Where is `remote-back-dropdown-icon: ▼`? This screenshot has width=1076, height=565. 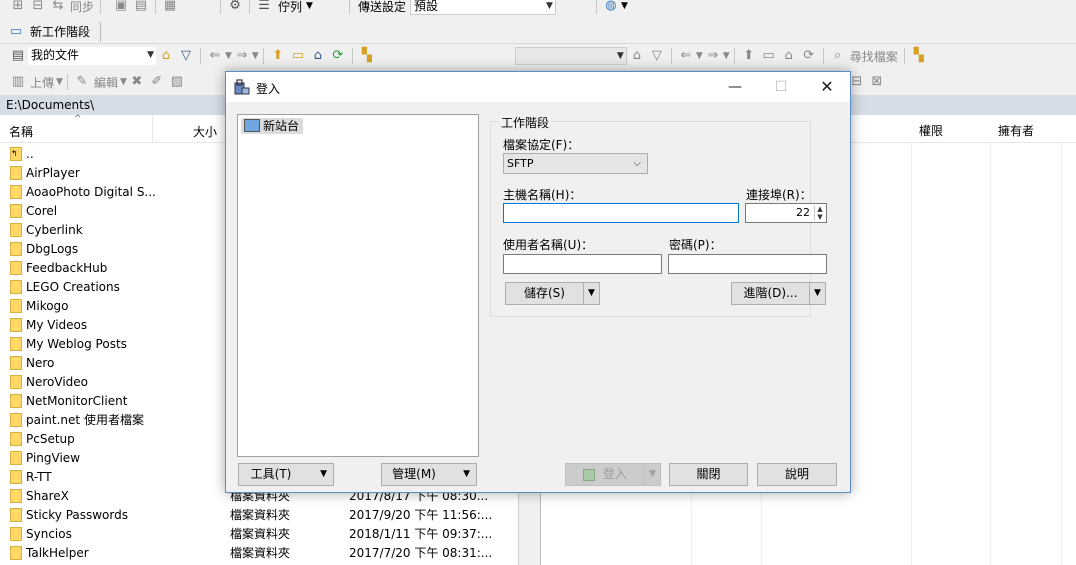
remote-back-dropdown-icon: ▼ is located at coordinates (699, 56).